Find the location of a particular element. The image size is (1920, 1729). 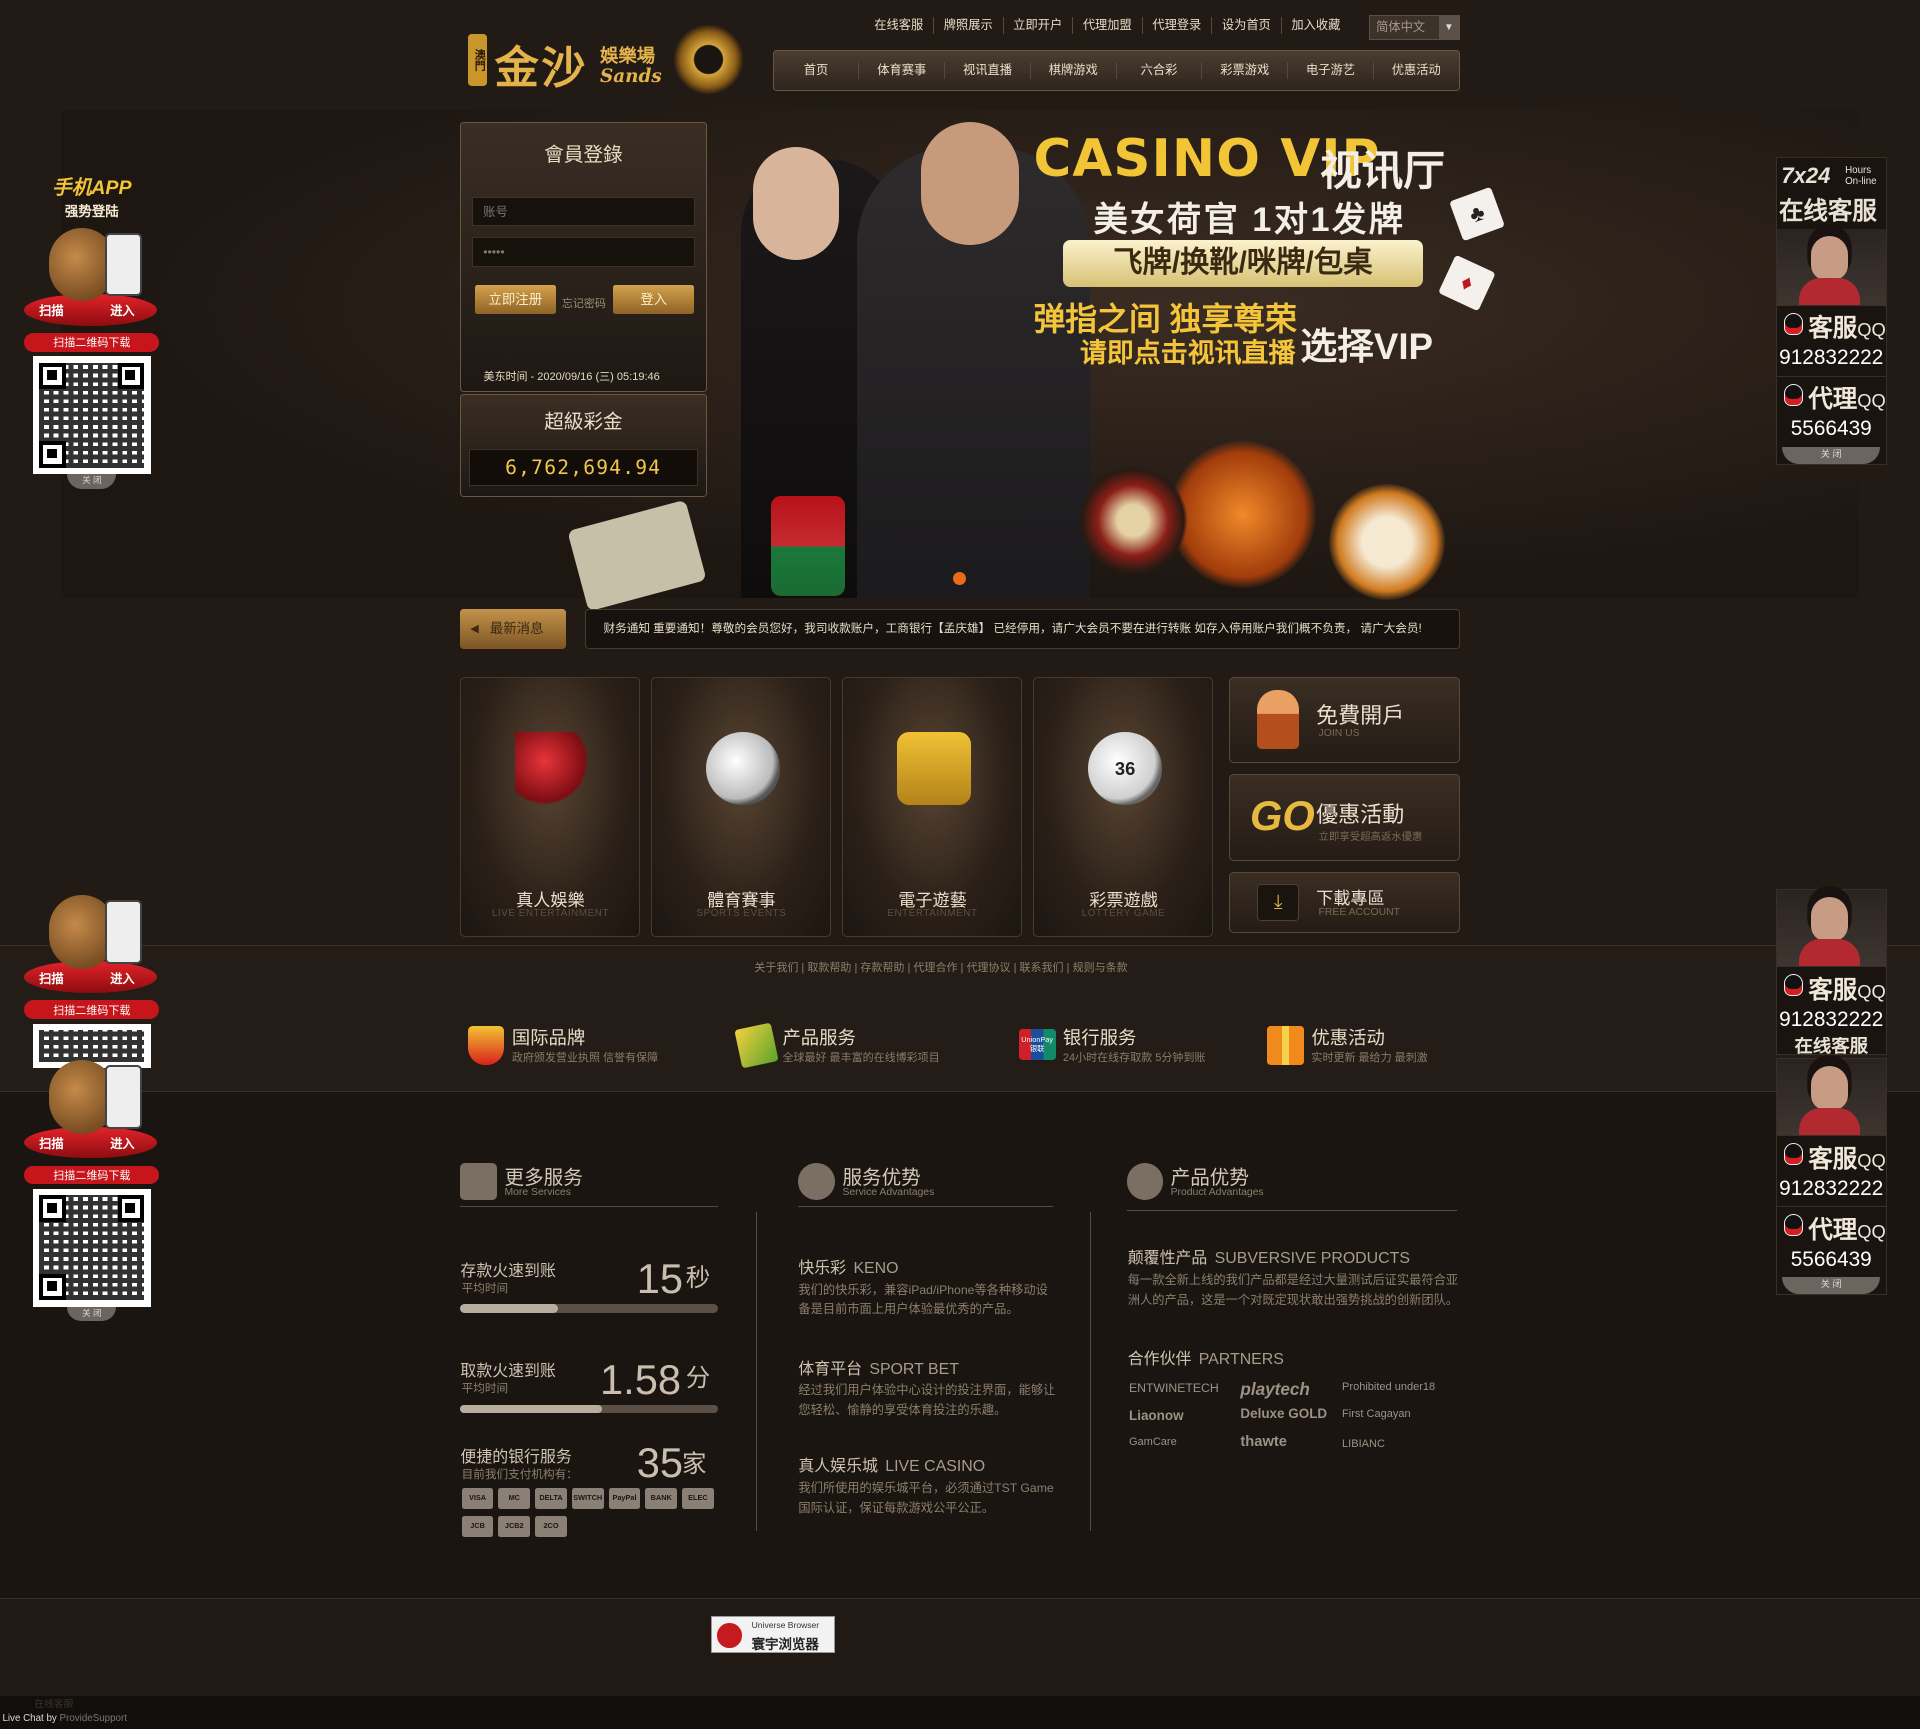

soccer-fire-icon is located at coordinates (1386, 541).